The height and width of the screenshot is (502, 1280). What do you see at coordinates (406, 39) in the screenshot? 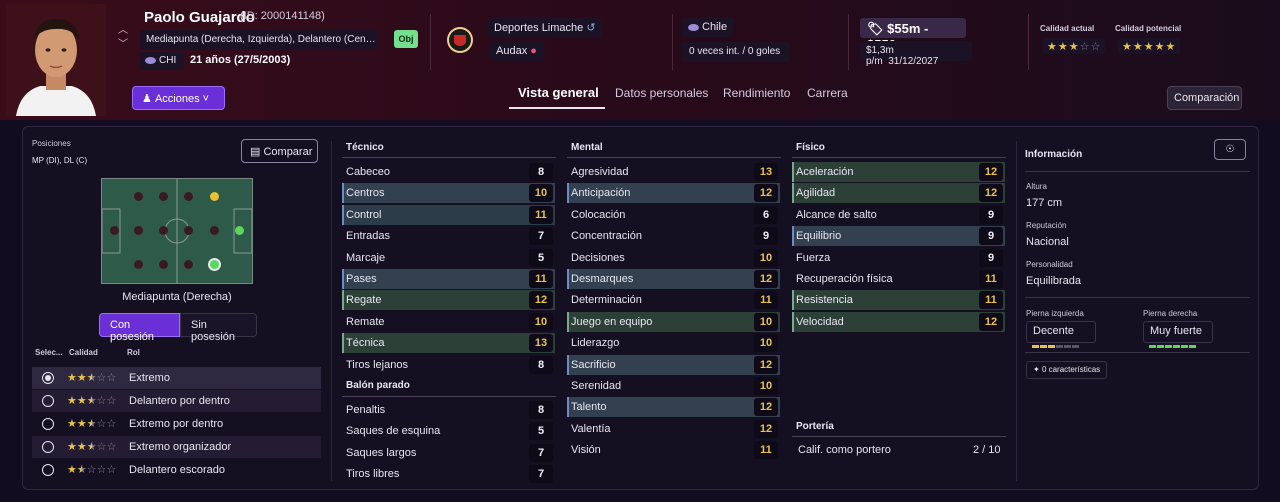
I see `obj-badge: Obj` at bounding box center [406, 39].